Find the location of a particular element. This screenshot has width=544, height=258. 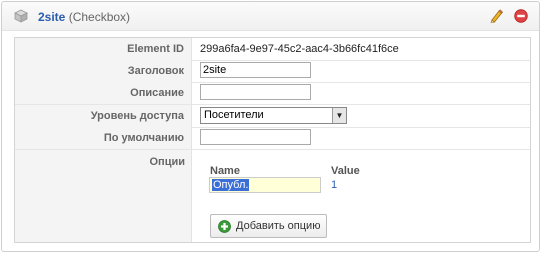

row-default: По умолчанию is located at coordinates (272, 138).